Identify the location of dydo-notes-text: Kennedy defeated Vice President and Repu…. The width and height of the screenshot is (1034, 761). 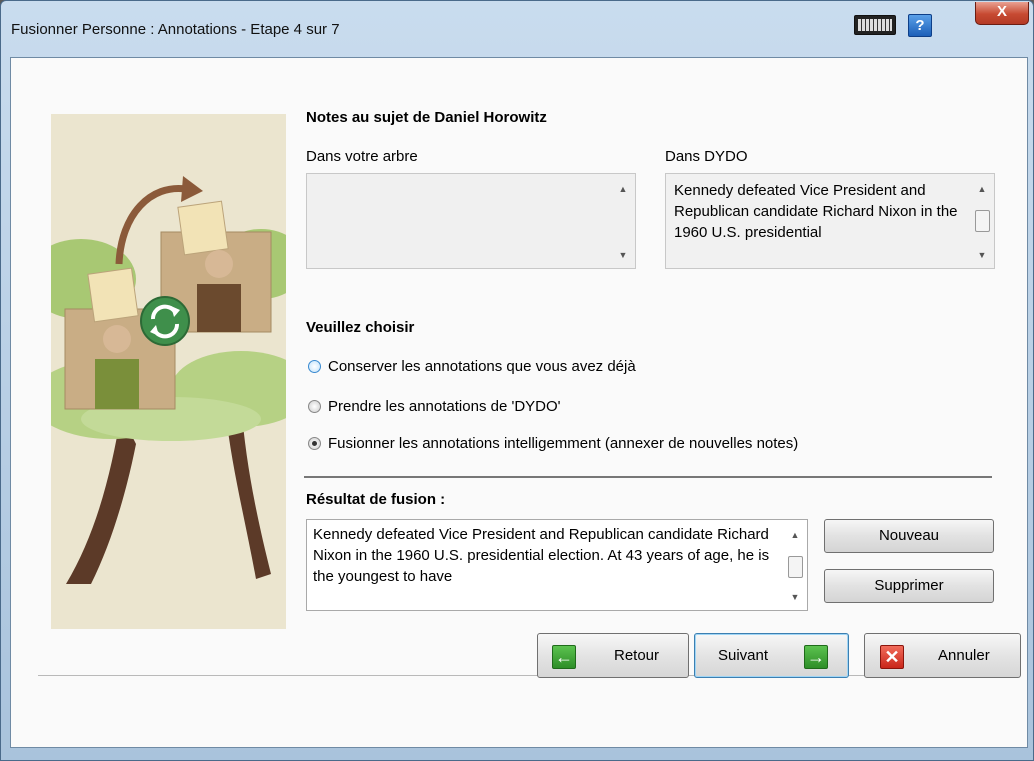
(816, 211).